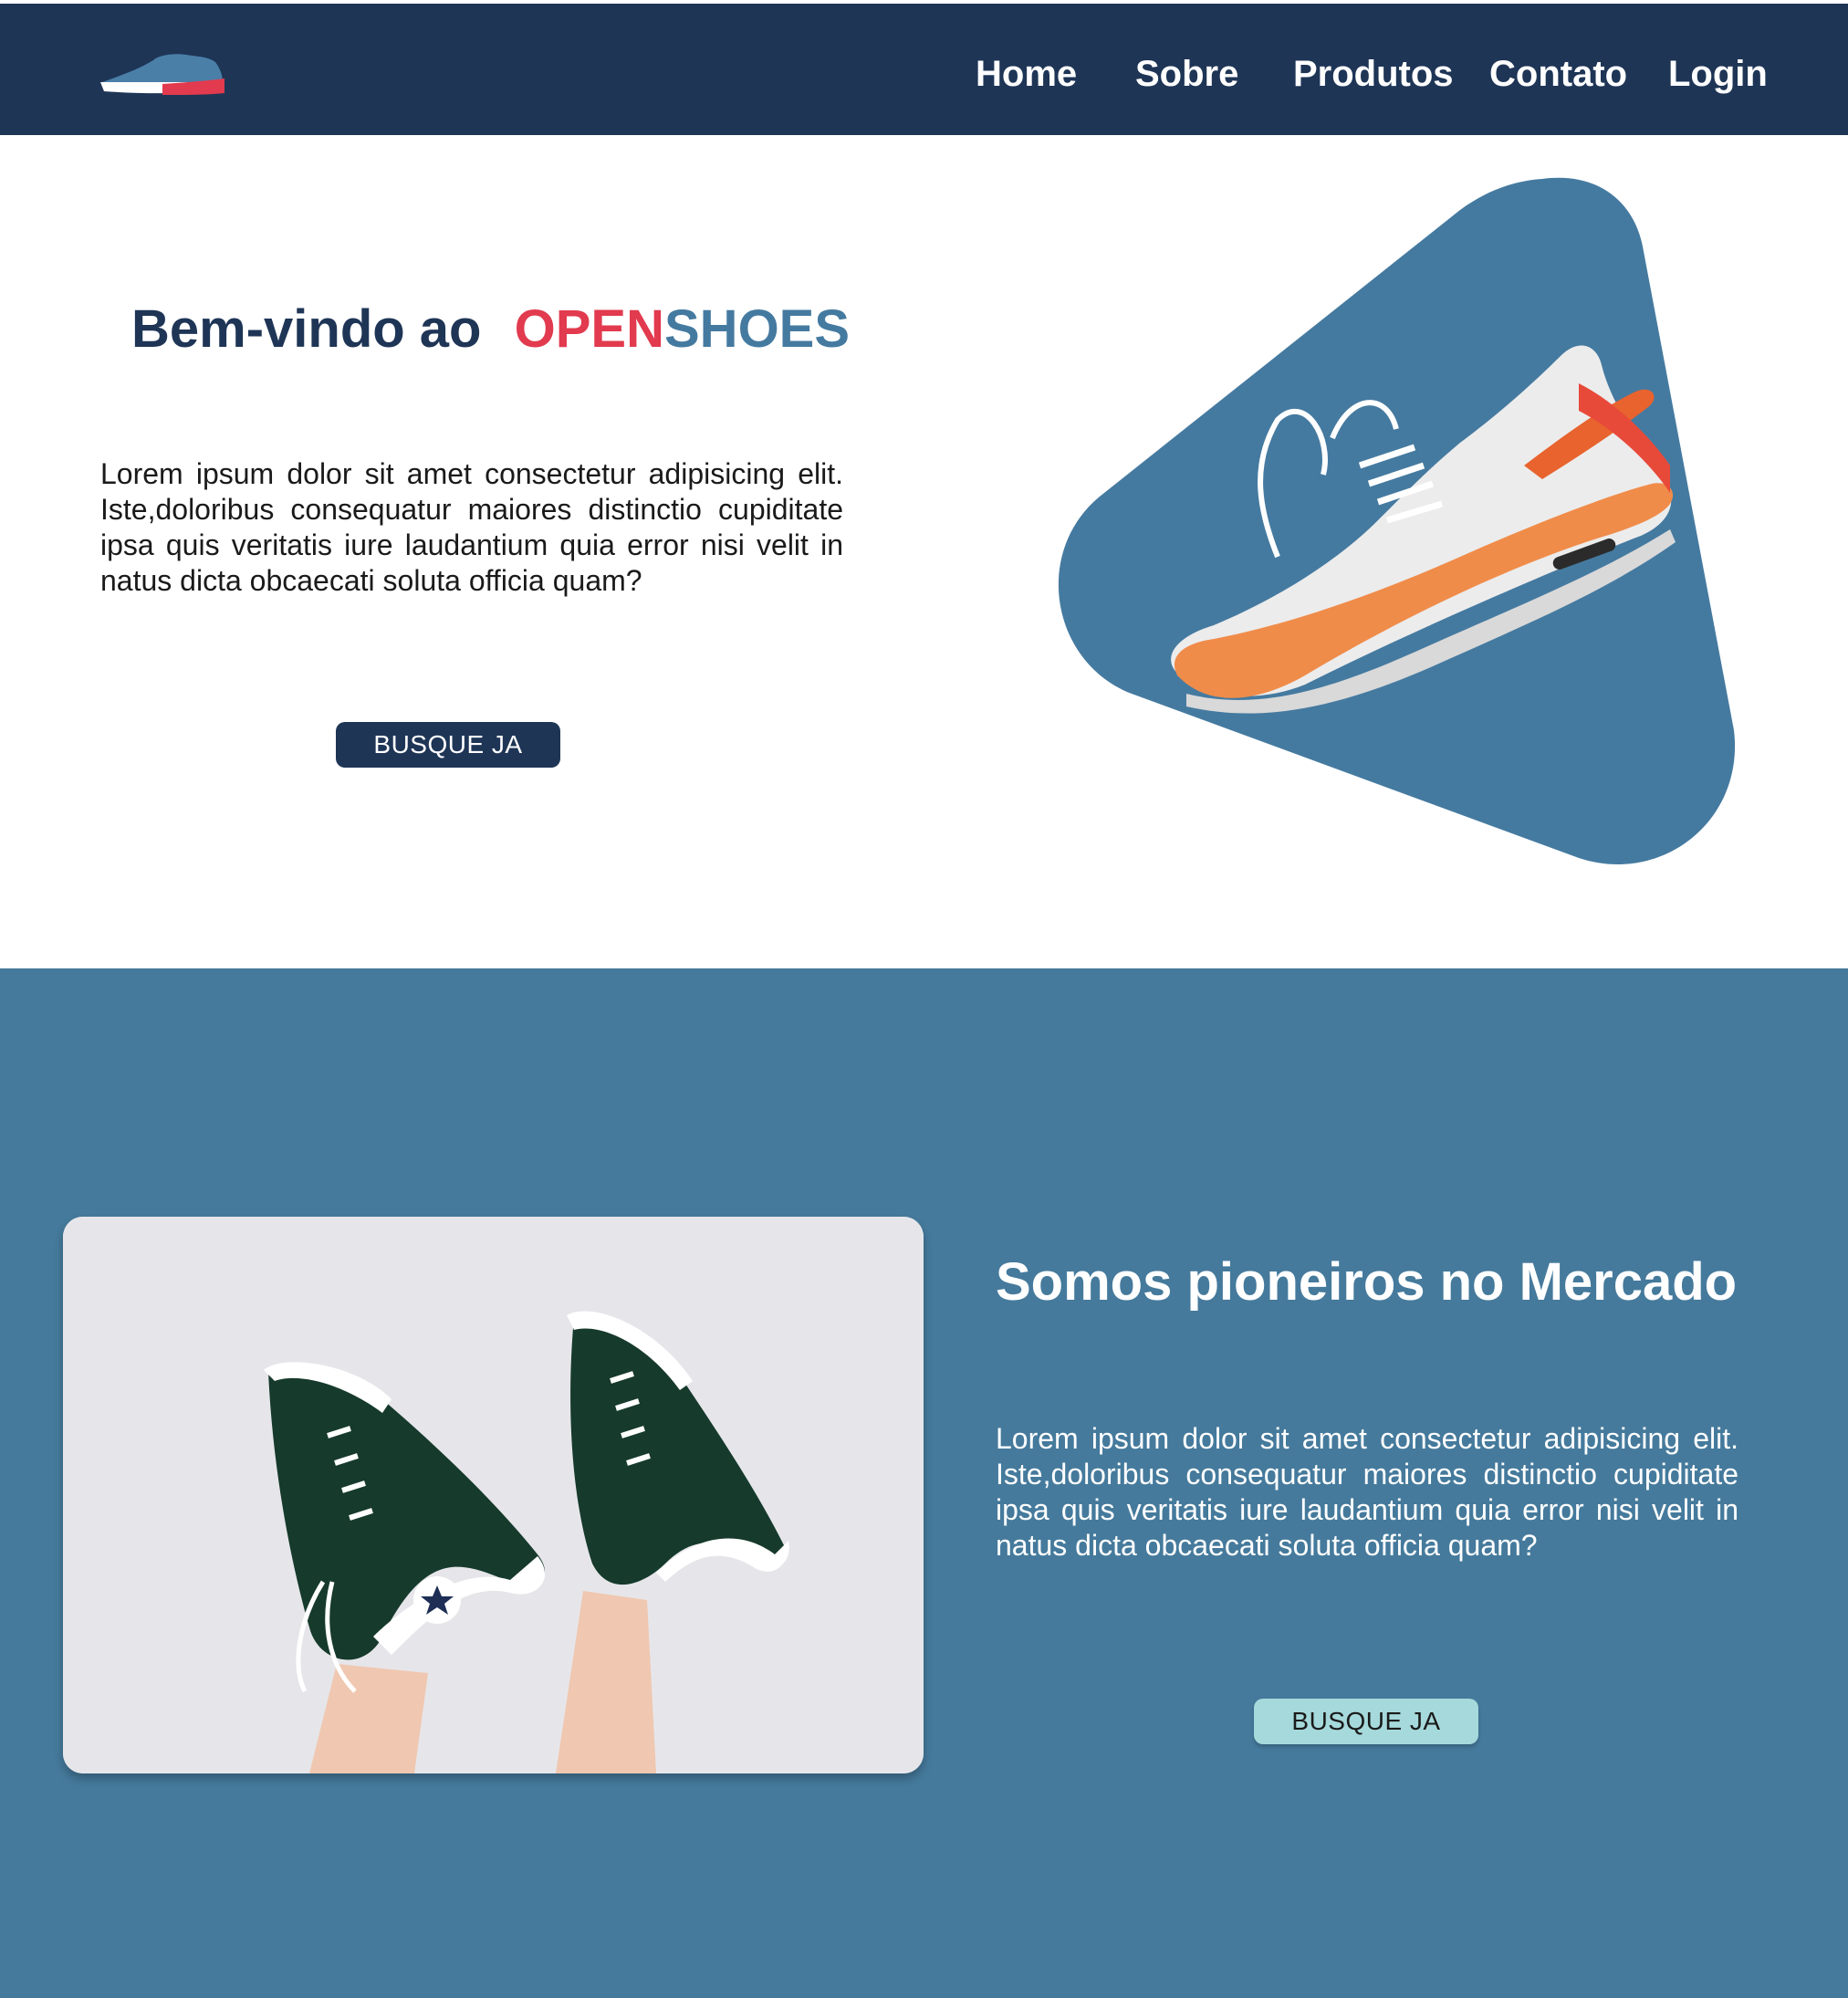  I want to click on hero-busque-button: BUSQUE JA, so click(448, 745).